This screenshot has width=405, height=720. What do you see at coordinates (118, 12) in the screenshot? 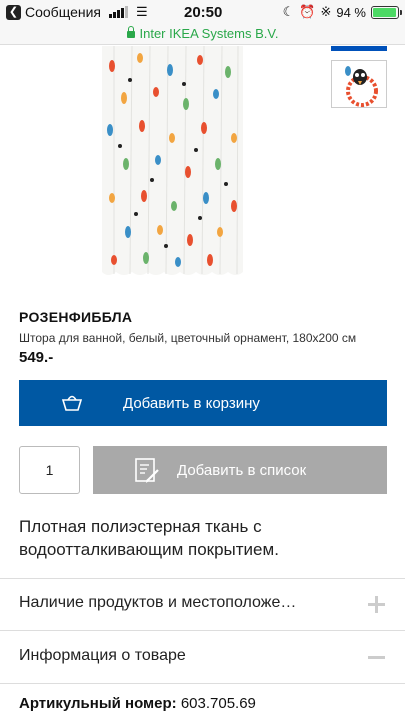
I see `cellular-signal-icon` at bounding box center [118, 12].